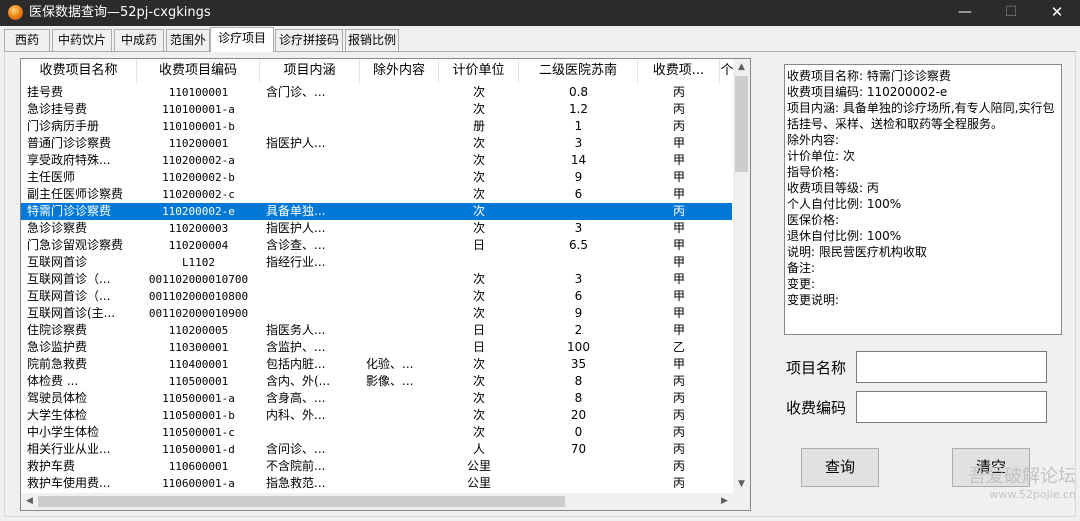 The width and height of the screenshot is (1080, 521). What do you see at coordinates (242, 39) in the screenshot?
I see `tab-treatment-items: 诊疗项目` at bounding box center [242, 39].